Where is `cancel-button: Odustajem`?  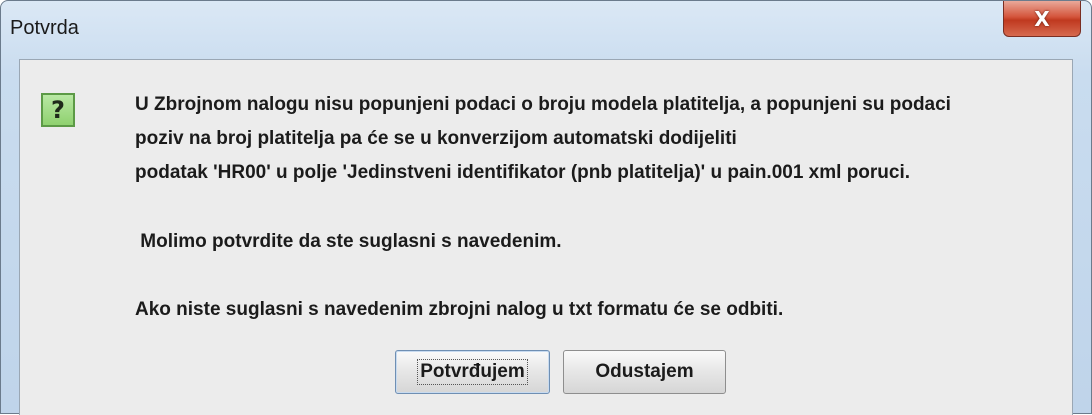
cancel-button: Odustajem is located at coordinates (644, 372).